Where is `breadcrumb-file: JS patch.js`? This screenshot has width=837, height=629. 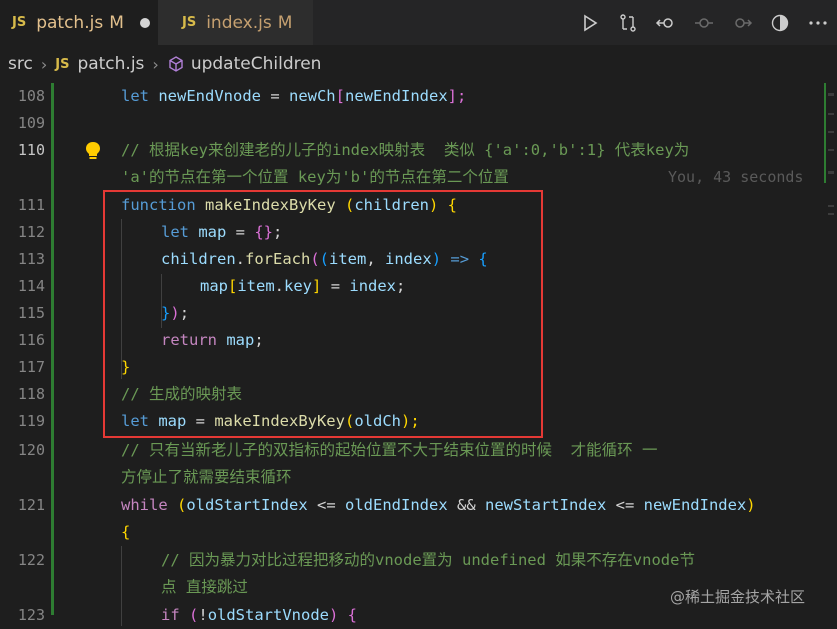
breadcrumb-file: JS patch.js is located at coordinates (99, 64).